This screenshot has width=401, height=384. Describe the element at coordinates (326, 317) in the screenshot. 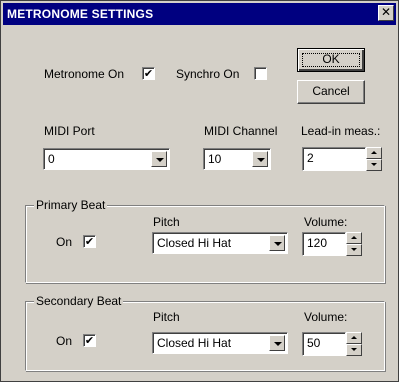

I see `secondary-volume-label: Volume:` at that location.